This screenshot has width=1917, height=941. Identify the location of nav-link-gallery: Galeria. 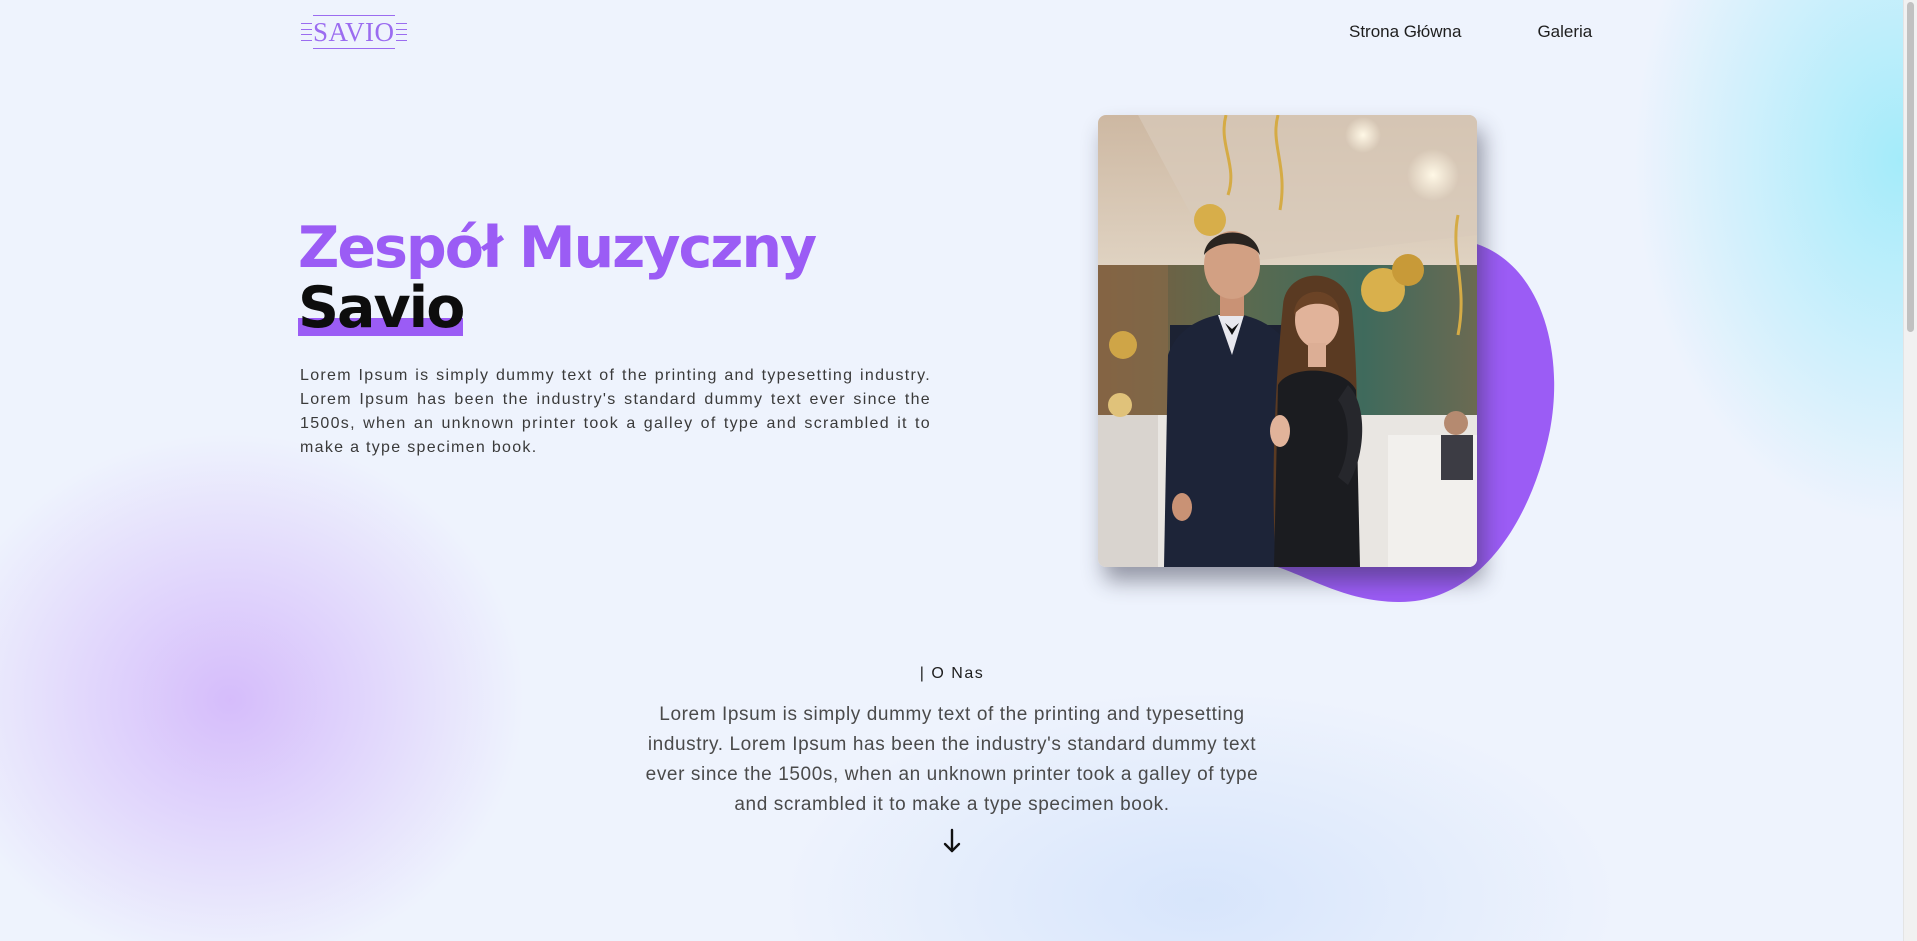
(1564, 32).